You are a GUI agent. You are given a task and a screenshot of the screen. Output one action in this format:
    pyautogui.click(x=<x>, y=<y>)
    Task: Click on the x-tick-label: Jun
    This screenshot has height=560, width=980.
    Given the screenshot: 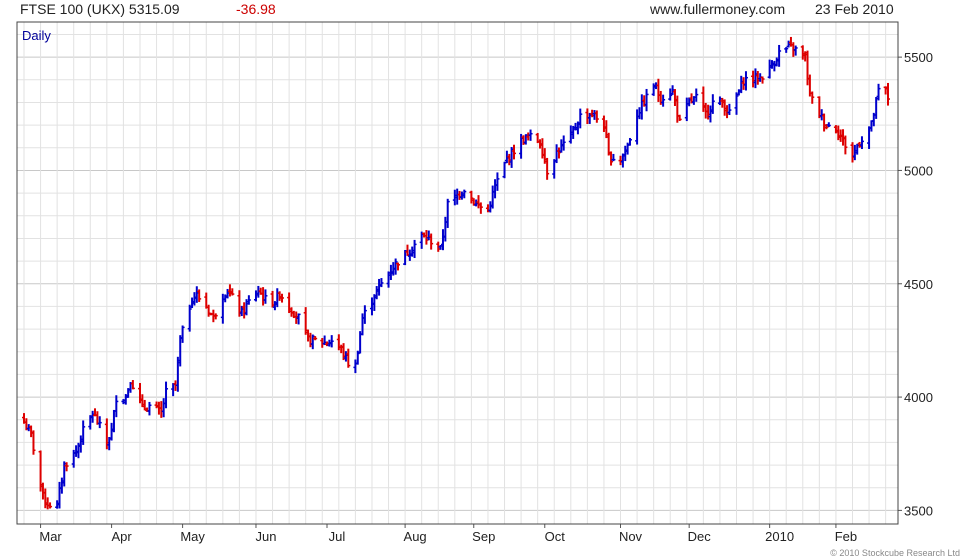 What is the action you would take?
    pyautogui.click(x=265, y=536)
    